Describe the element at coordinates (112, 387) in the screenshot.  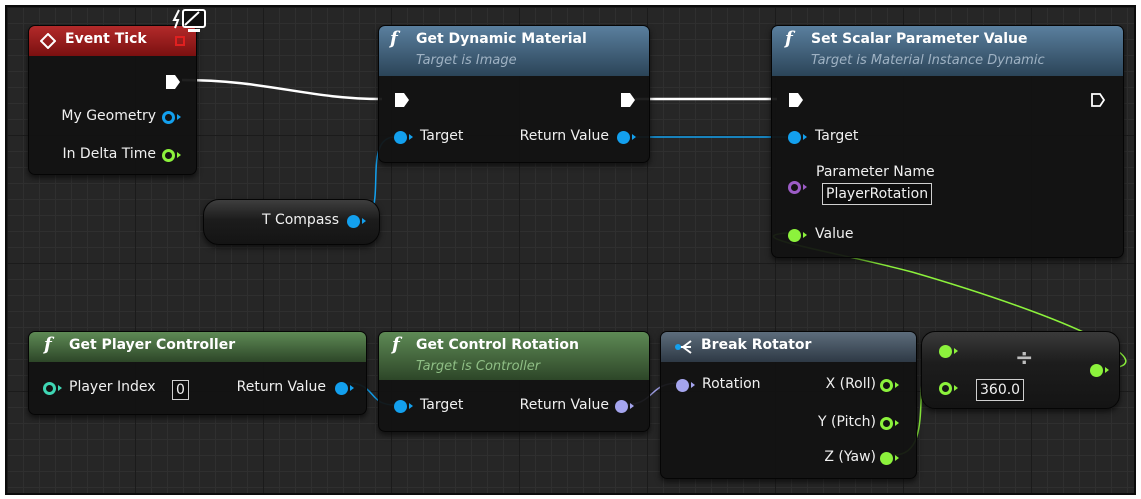
I see `player-index-label: Player Index` at that location.